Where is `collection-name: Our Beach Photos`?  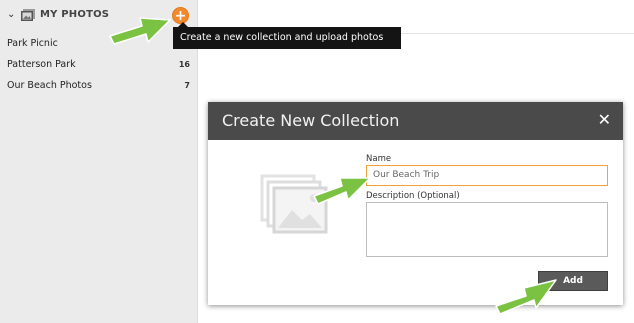 collection-name: Our Beach Photos is located at coordinates (49, 85).